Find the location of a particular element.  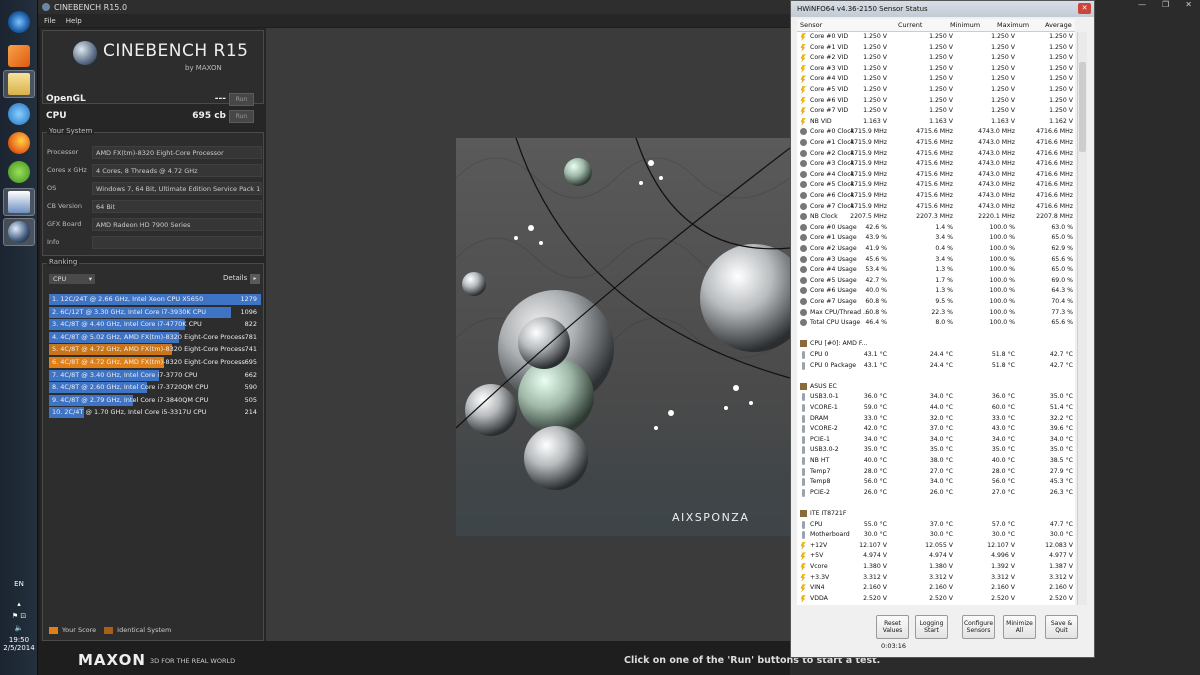

sensor-row: NB VID 1.163 V 1.163 V 1.163 V 1.162 V is located at coordinates (936, 122).